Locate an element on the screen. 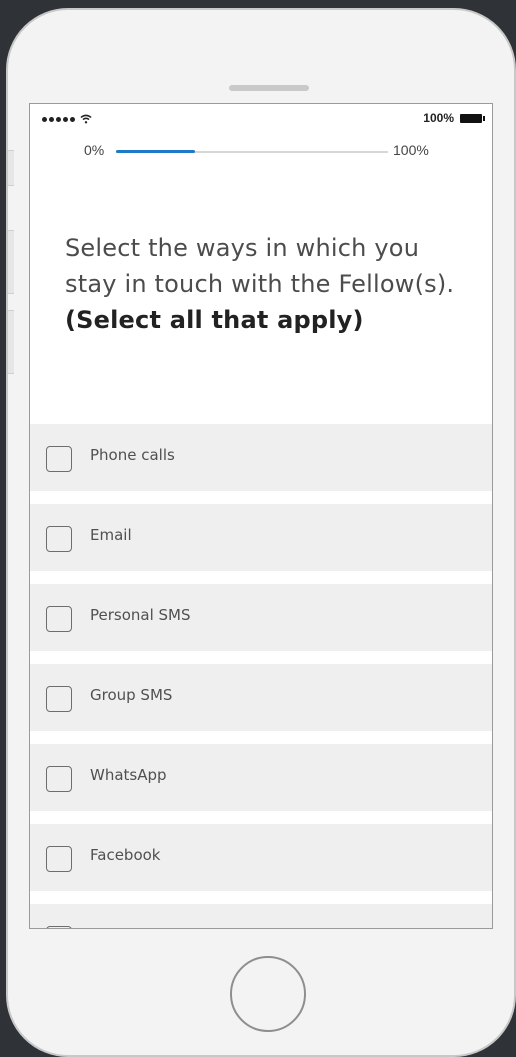 The width and height of the screenshot is (516, 1057). progress-max-label: 100% is located at coordinates (411, 150).